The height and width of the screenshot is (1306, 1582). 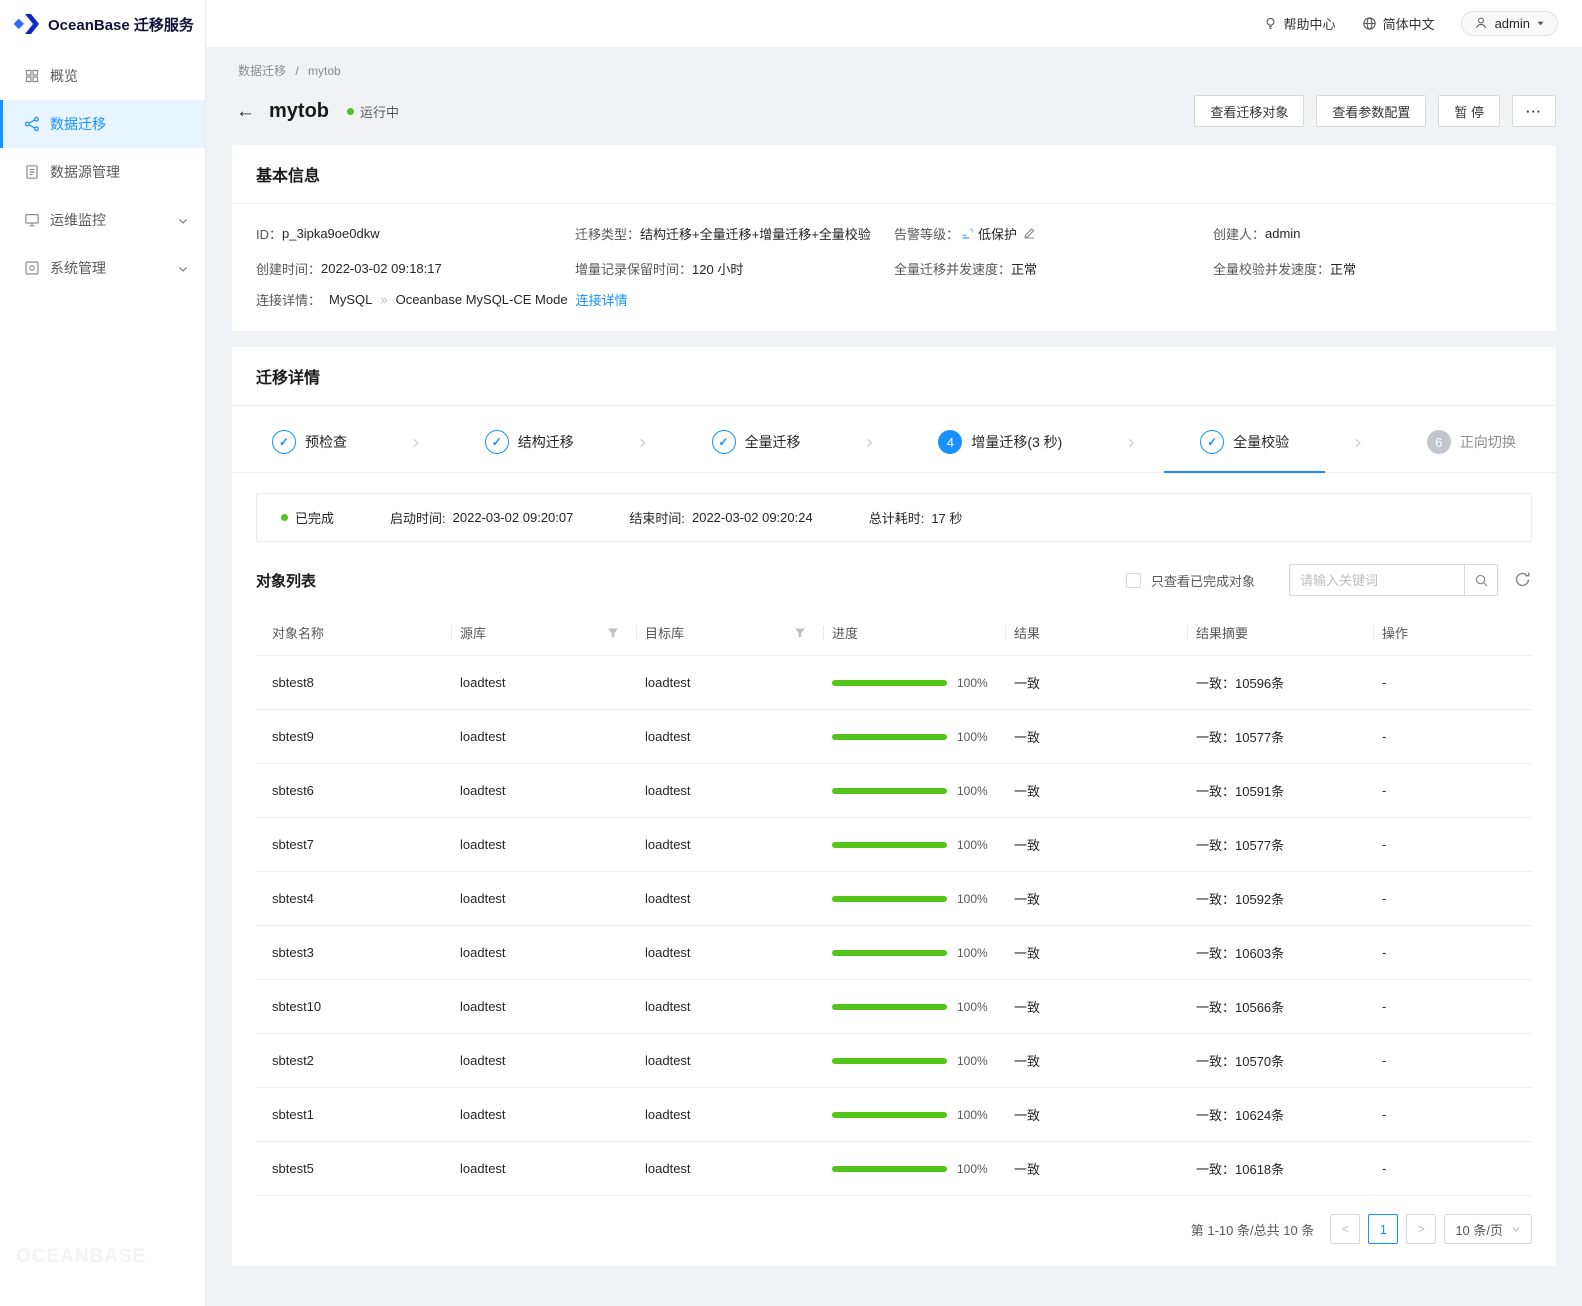 What do you see at coordinates (1438, 442) in the screenshot?
I see `step-number-badge: 6` at bounding box center [1438, 442].